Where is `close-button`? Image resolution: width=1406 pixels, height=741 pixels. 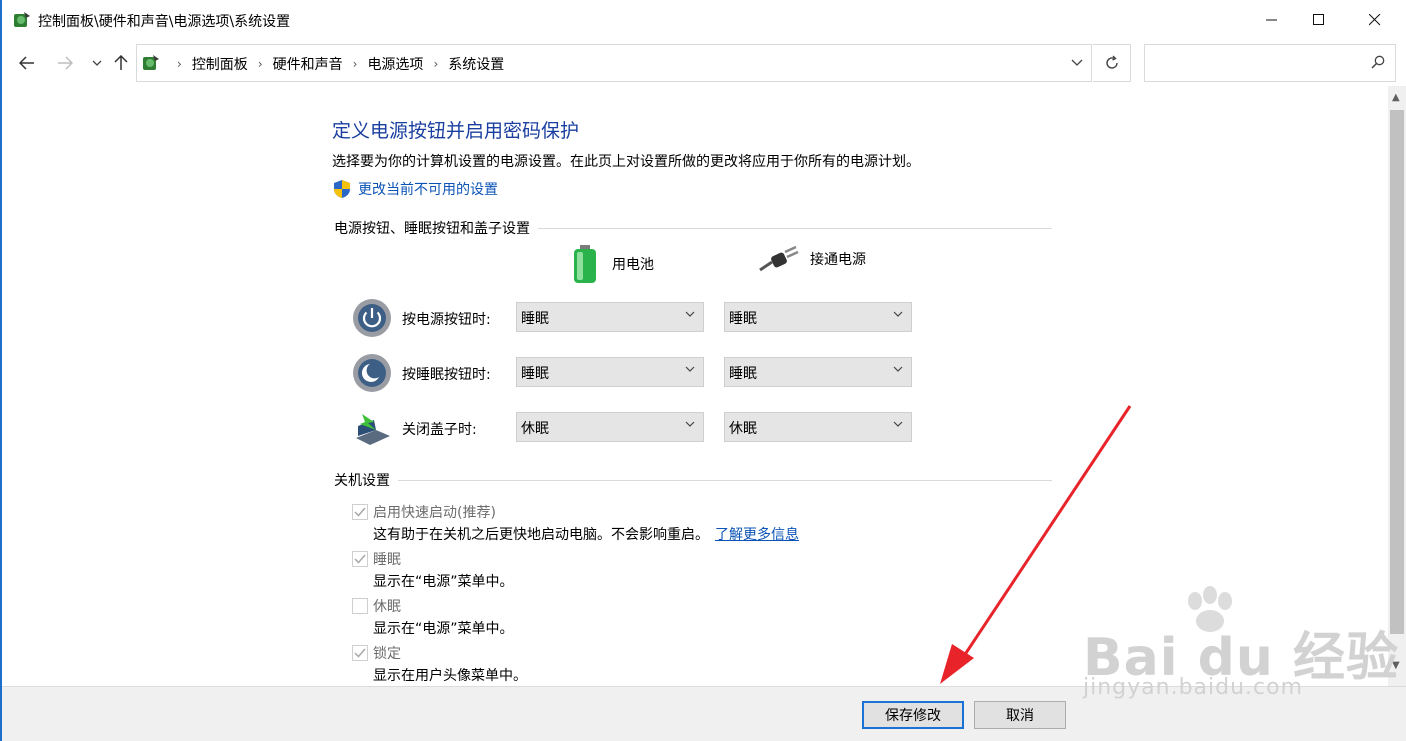 close-button is located at coordinates (1375, 20).